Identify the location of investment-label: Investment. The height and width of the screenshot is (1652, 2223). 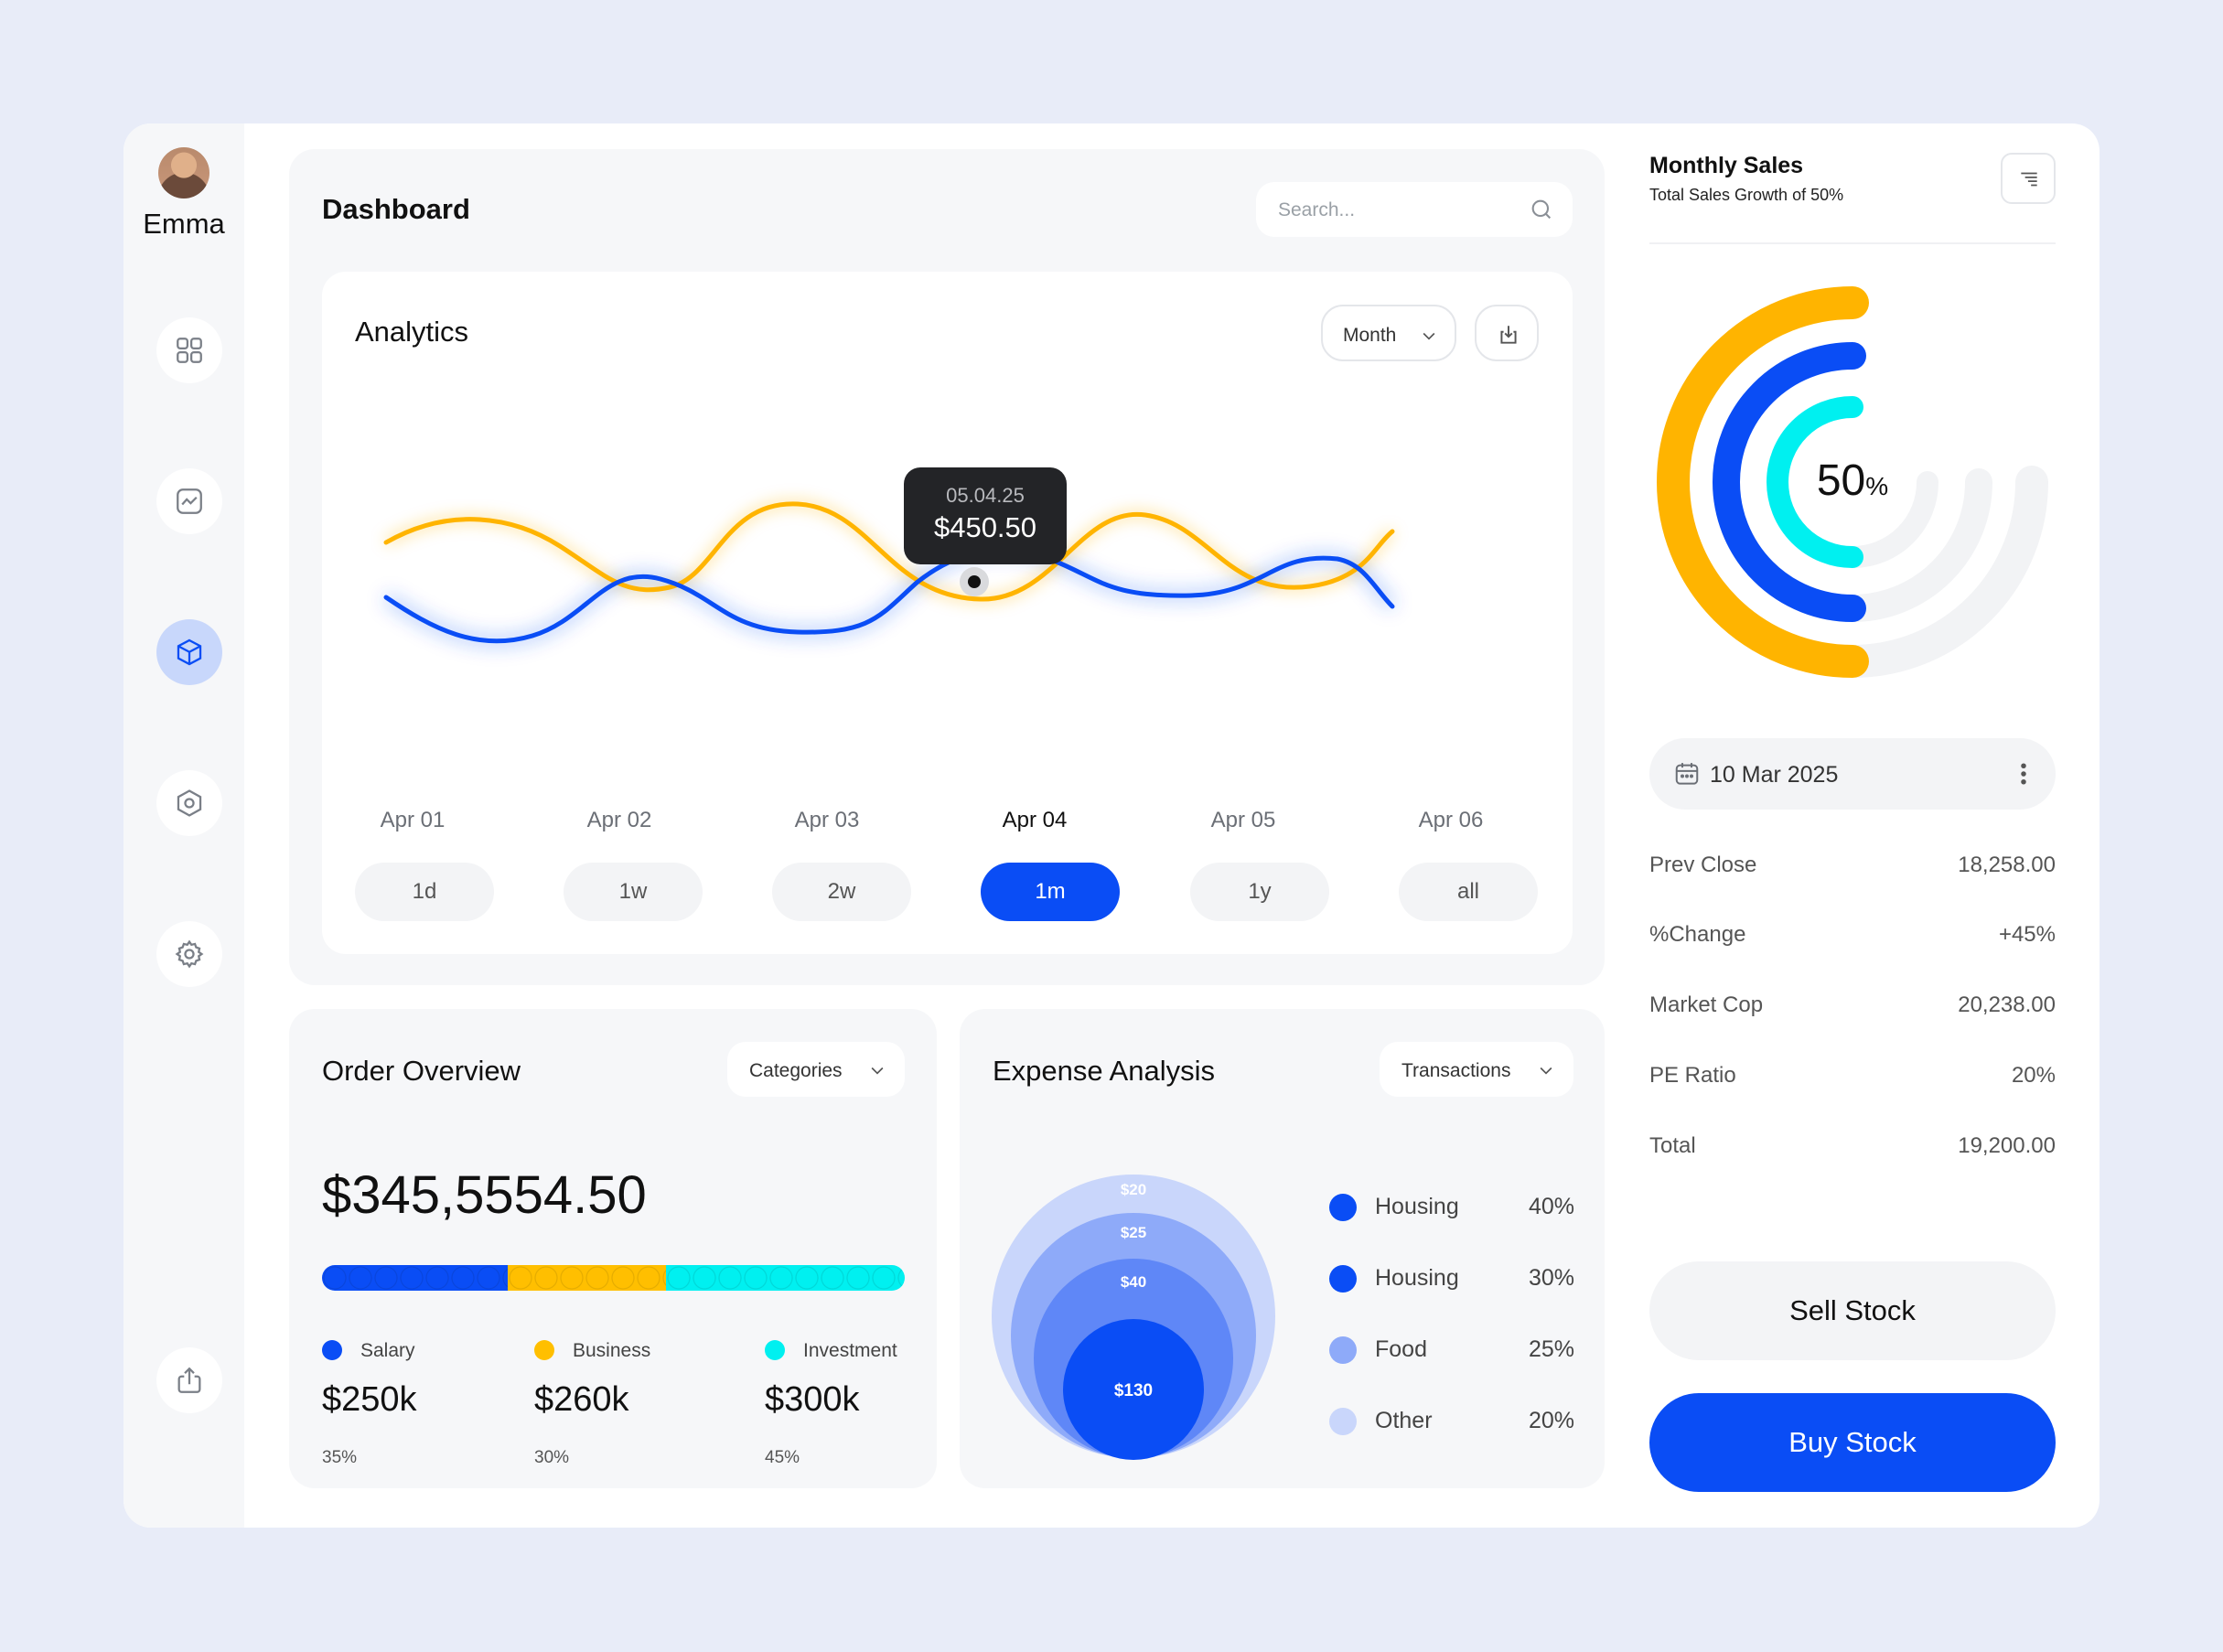
(850, 1350).